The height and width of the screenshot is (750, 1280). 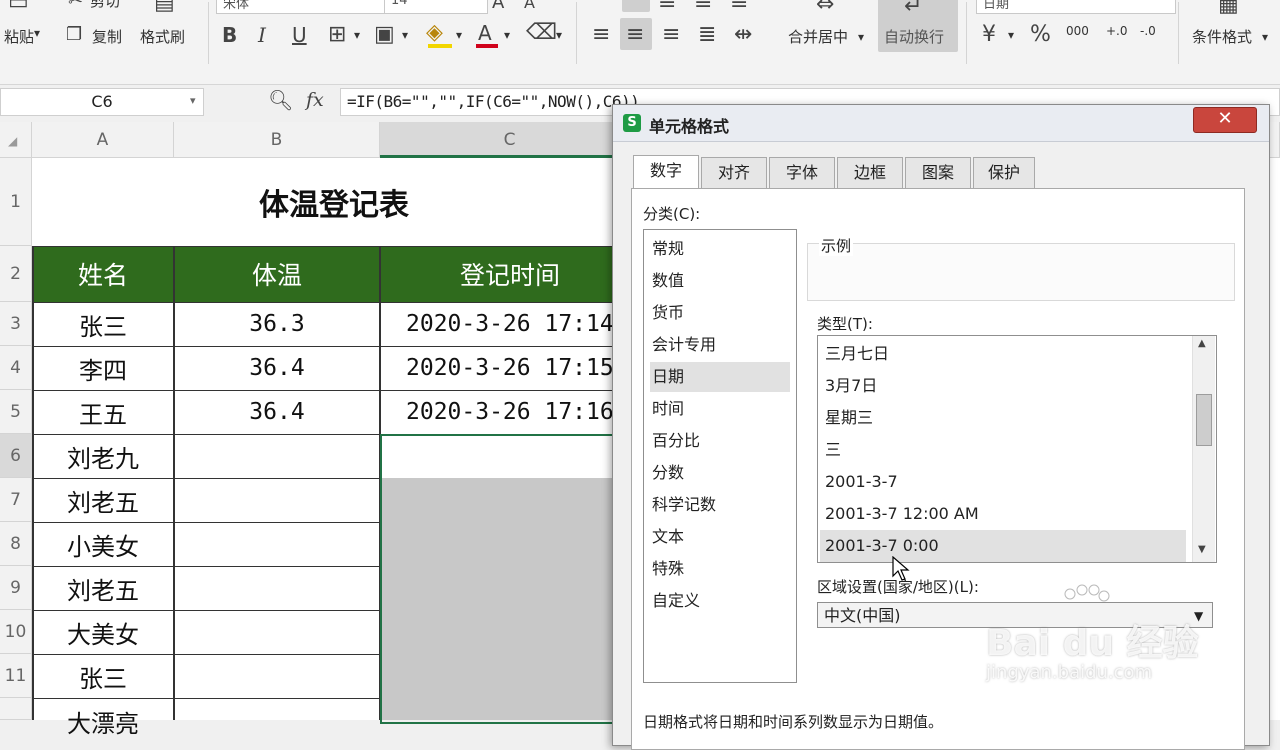 I want to click on cut-icon: ✂, so click(x=75, y=6).